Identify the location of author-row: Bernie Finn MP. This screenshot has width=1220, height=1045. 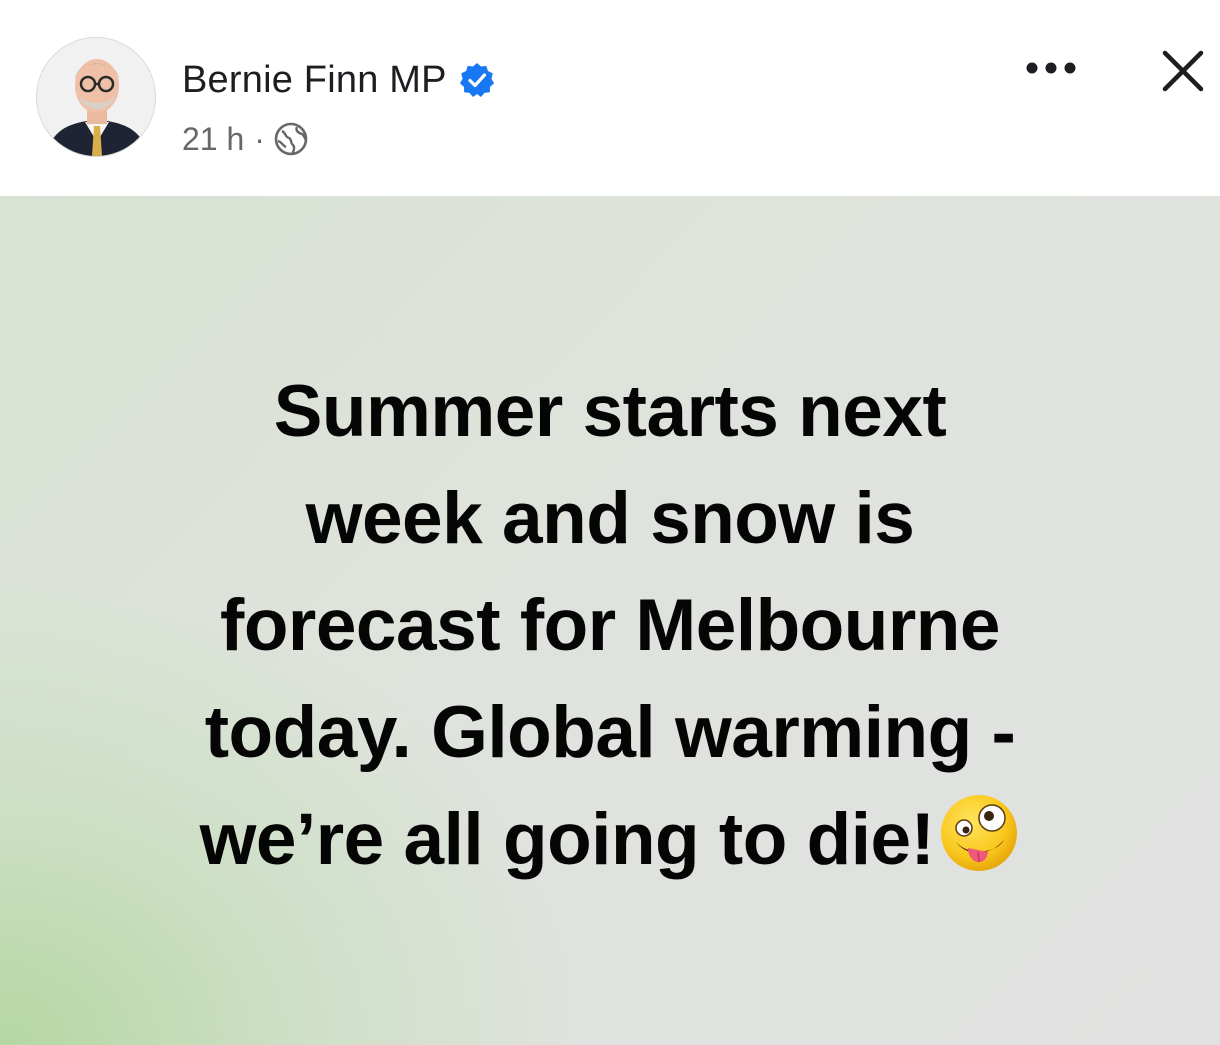
(338, 80).